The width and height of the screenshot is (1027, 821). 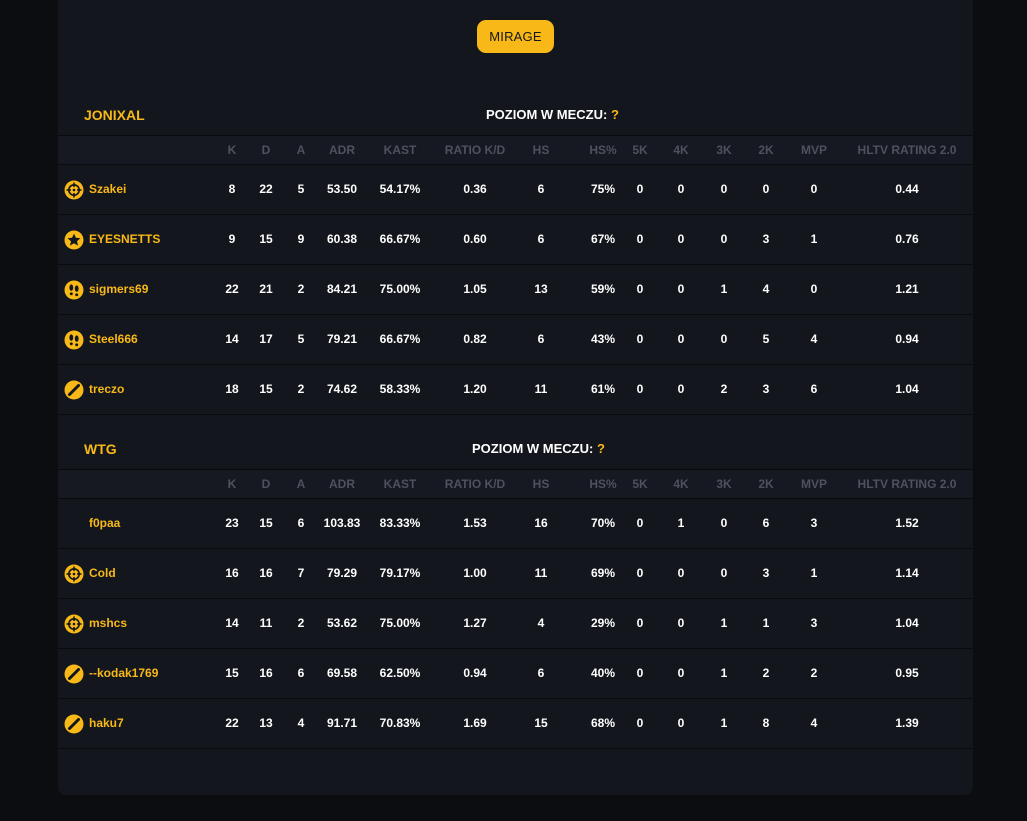 I want to click on team-name: WTG, so click(x=100, y=449).